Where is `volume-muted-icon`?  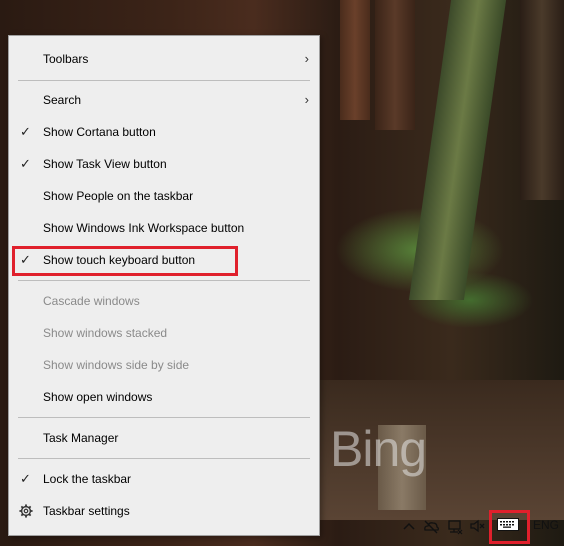 volume-muted-icon is located at coordinates (478, 526).